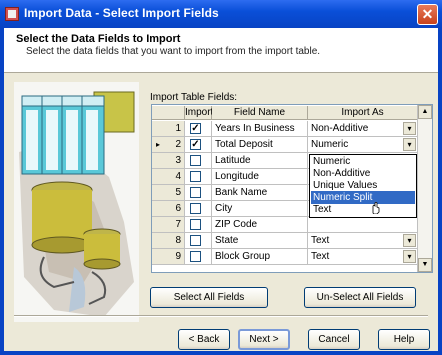 Image resolution: width=442 pixels, height=355 pixels. What do you see at coordinates (424, 188) in the screenshot?
I see `grid-scrollbar: ▲ ▼` at bounding box center [424, 188].